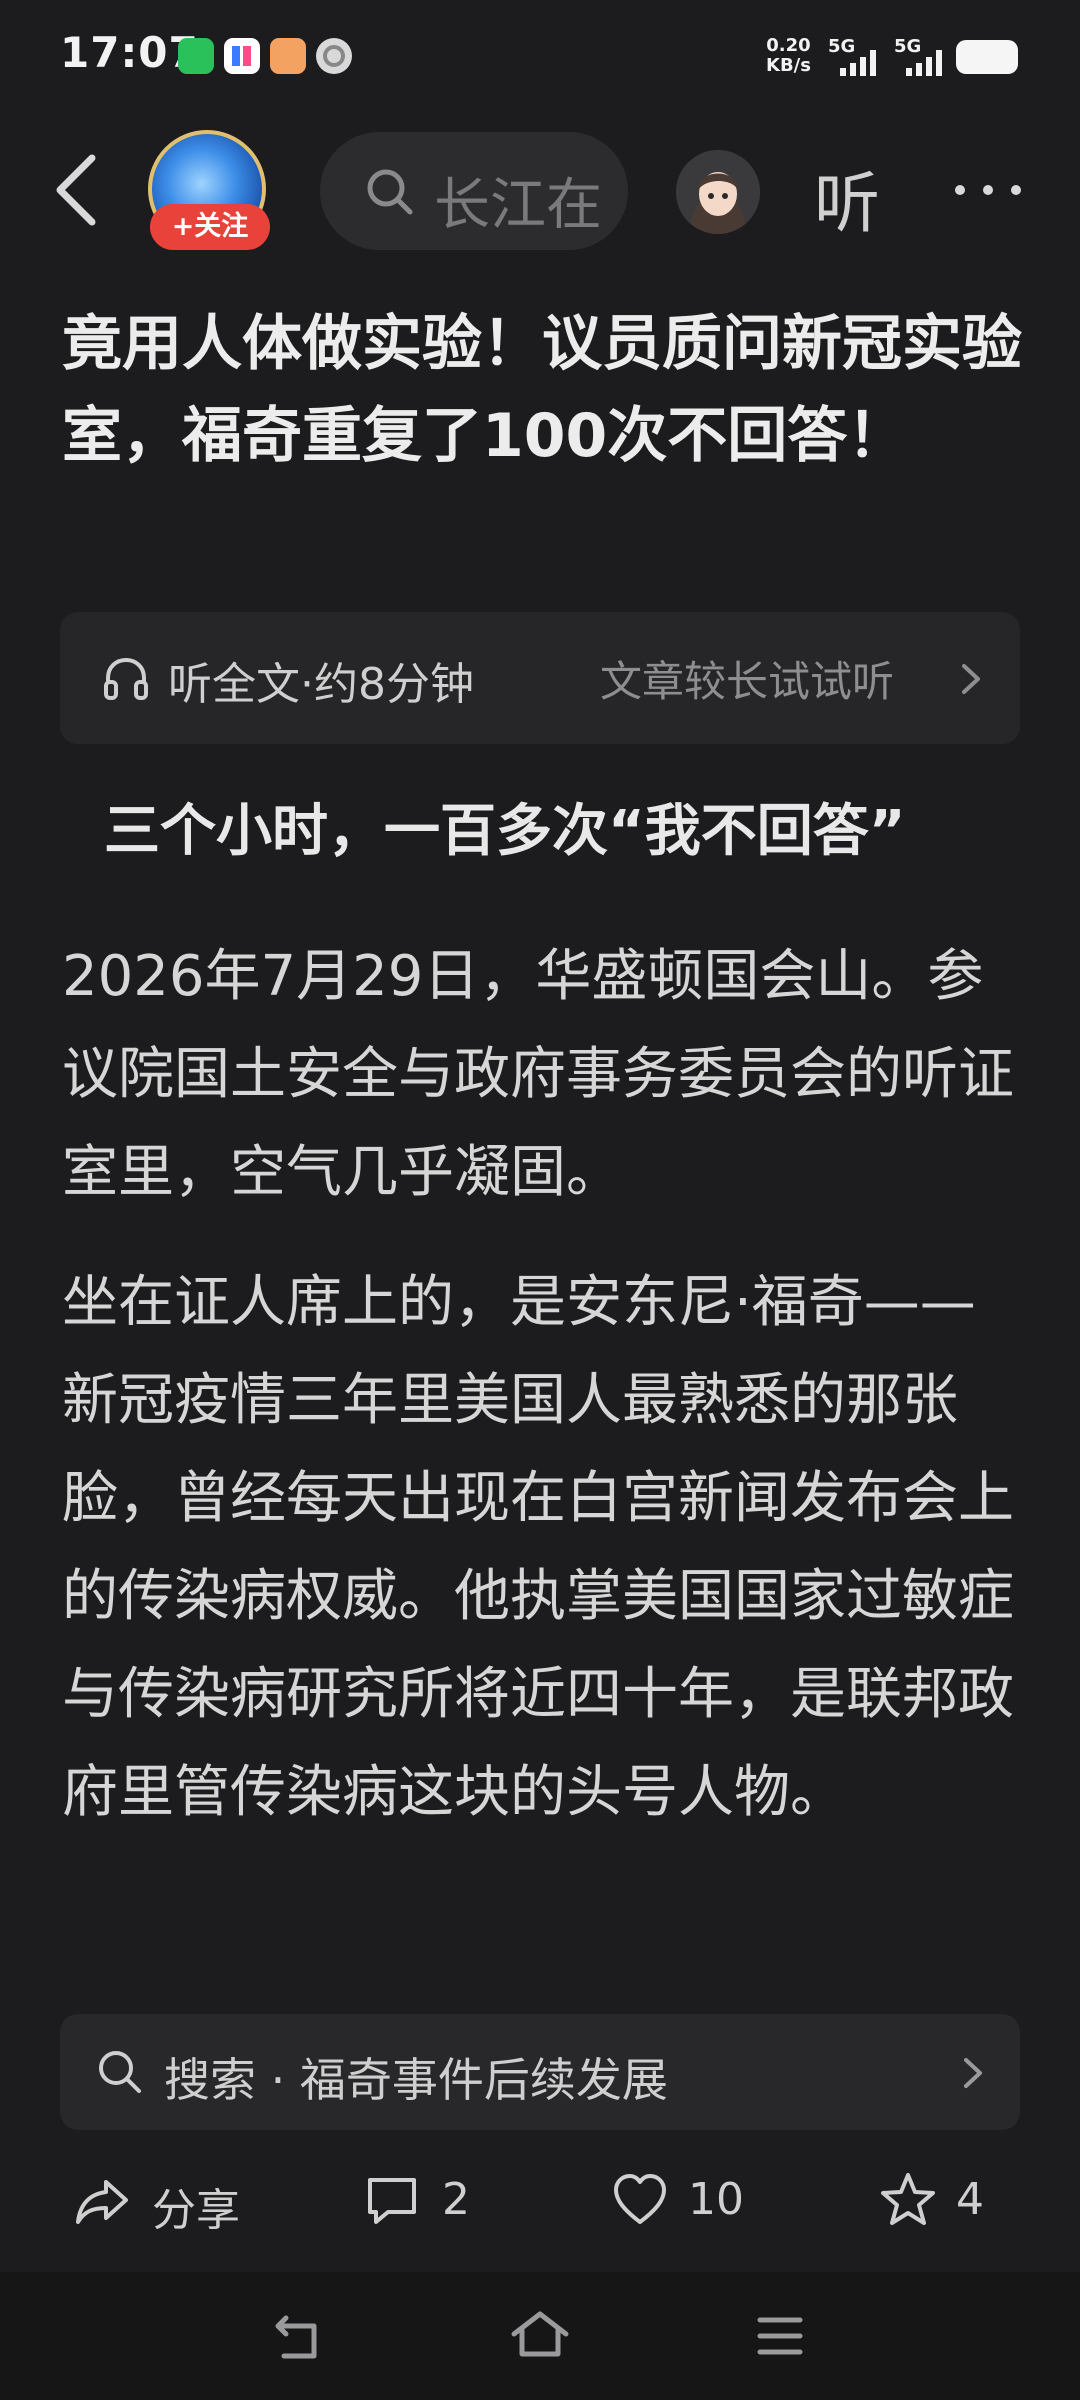 This screenshot has height=2400, width=1080. Describe the element at coordinates (300, 2336) in the screenshot. I see `system-back-icon` at that location.